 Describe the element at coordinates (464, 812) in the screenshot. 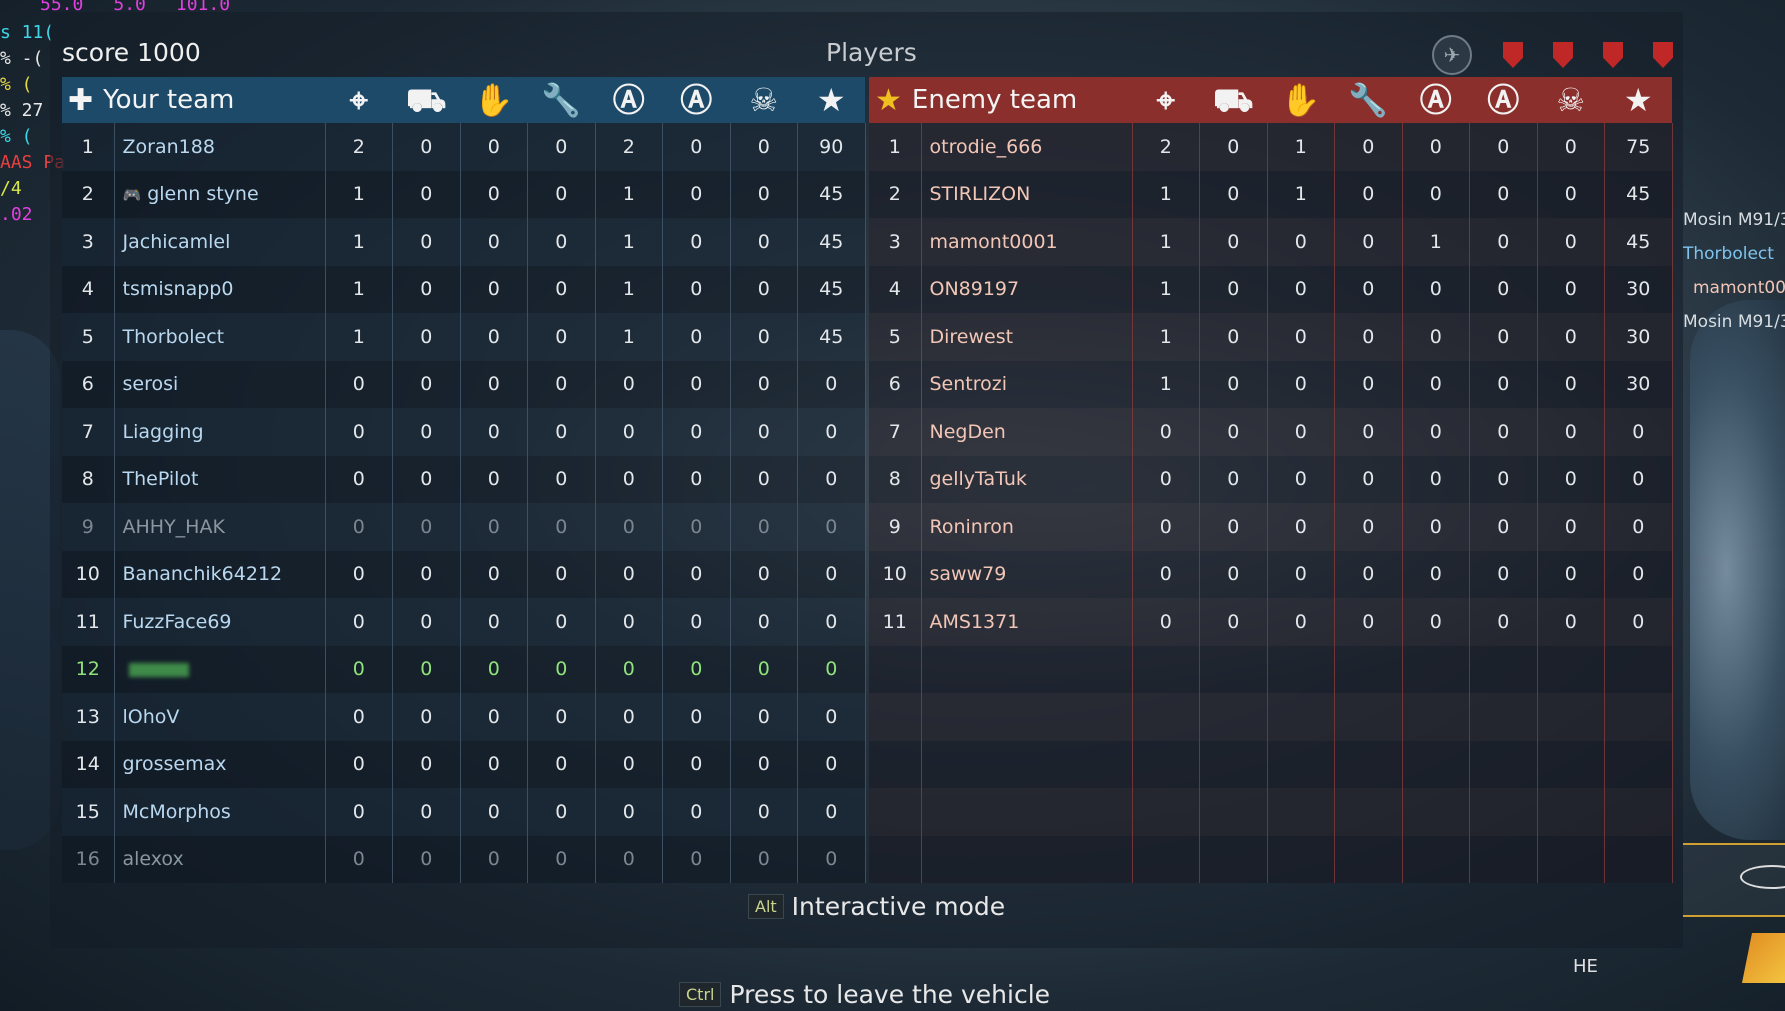

I see `player-row: 15 McMorphos 0 0 0 0 0 0 0 0` at that location.